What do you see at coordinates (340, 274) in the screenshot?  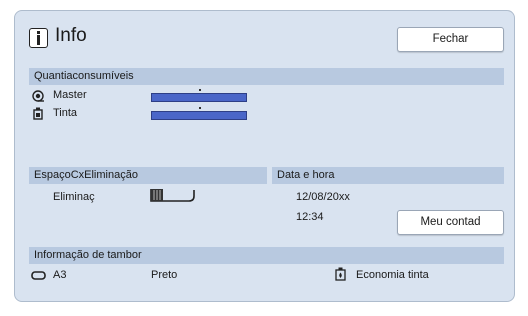 I see `ink-saving-icon` at bounding box center [340, 274].